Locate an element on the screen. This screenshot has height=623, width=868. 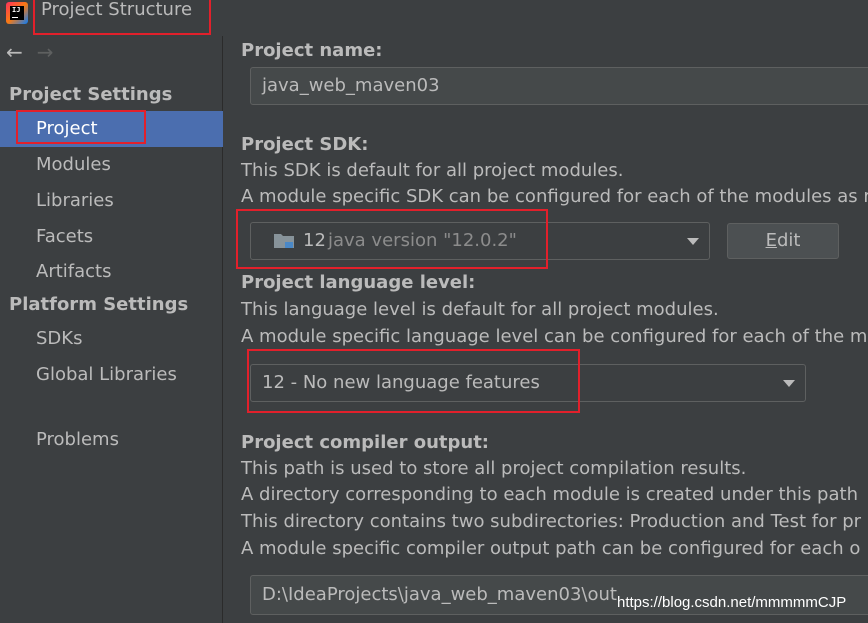
compiler-output-value: D:\IdeaProjects\java_web_maven03\out is located at coordinates (439, 594).